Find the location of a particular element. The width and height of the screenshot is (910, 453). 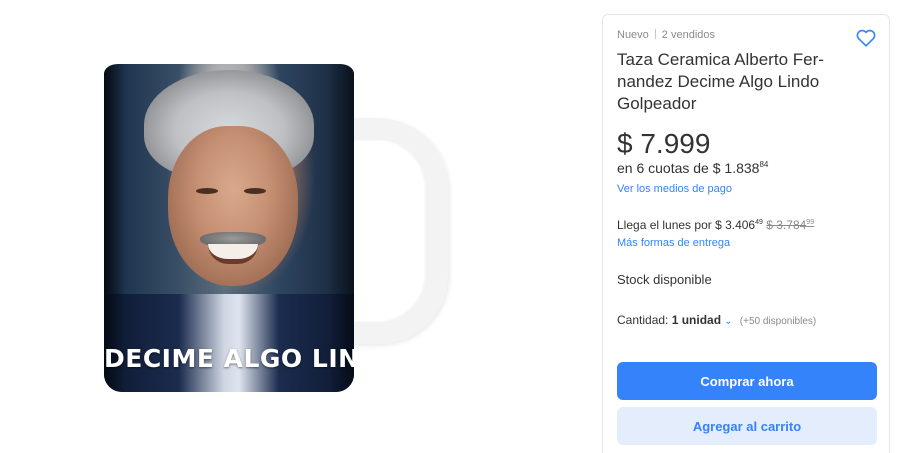

payment-methods-link: Ver los medios de pago is located at coordinates (674, 189).